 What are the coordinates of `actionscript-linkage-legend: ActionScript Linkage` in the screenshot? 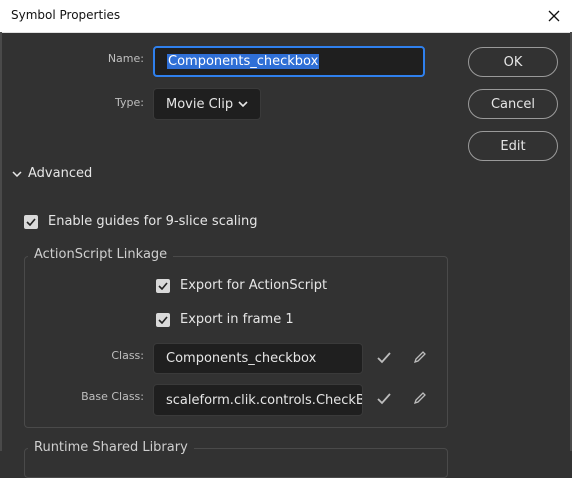 It's located at (101, 254).